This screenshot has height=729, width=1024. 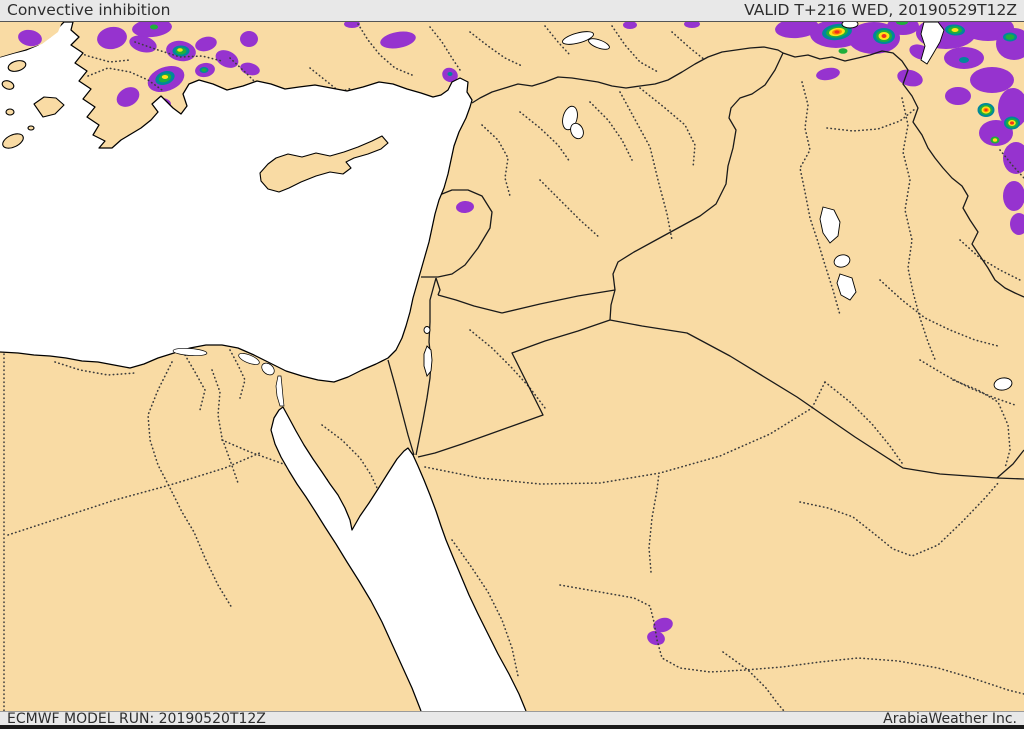 What do you see at coordinates (880, 9) in the screenshot?
I see `valid-time-label: VALID T+216 WED, 20190529T12Z` at bounding box center [880, 9].